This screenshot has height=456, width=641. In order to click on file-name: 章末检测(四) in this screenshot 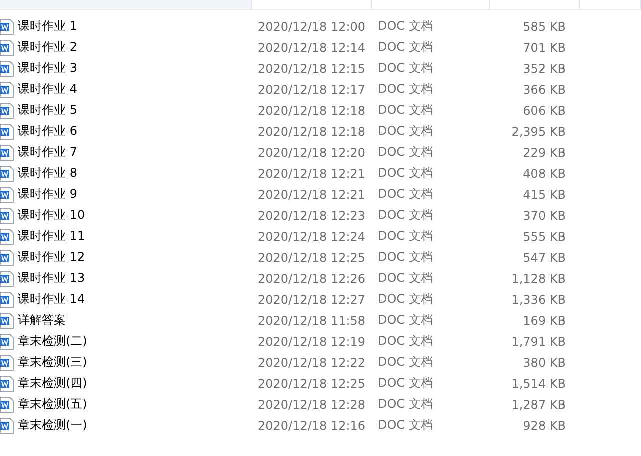, I will do `click(53, 383)`.